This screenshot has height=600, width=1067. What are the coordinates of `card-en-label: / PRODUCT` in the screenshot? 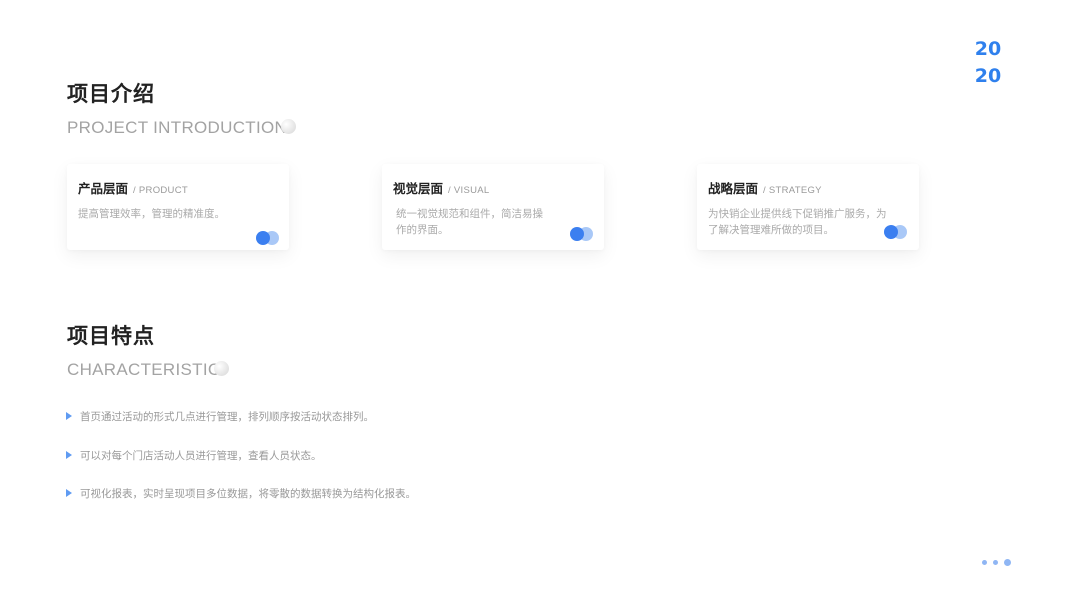 It's located at (160, 190).